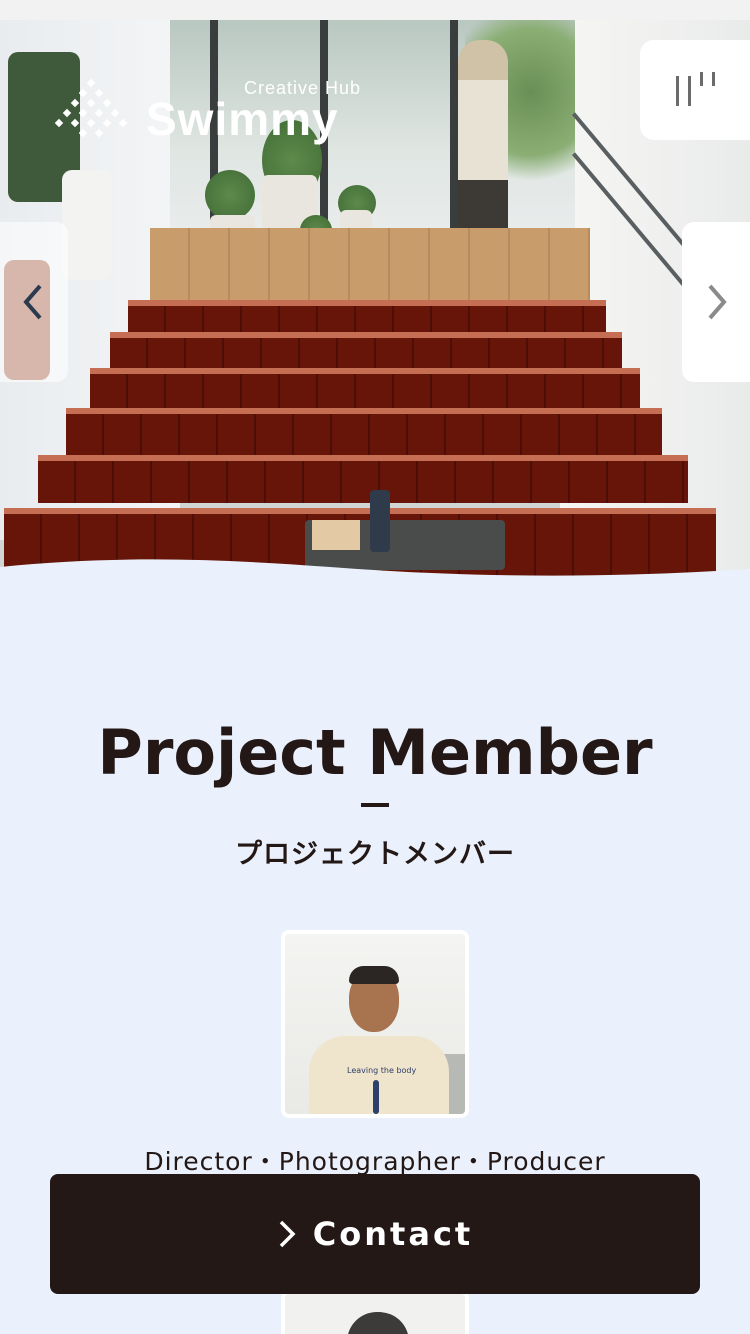  What do you see at coordinates (378, 1323) in the screenshot?
I see `member-cap` at bounding box center [378, 1323].